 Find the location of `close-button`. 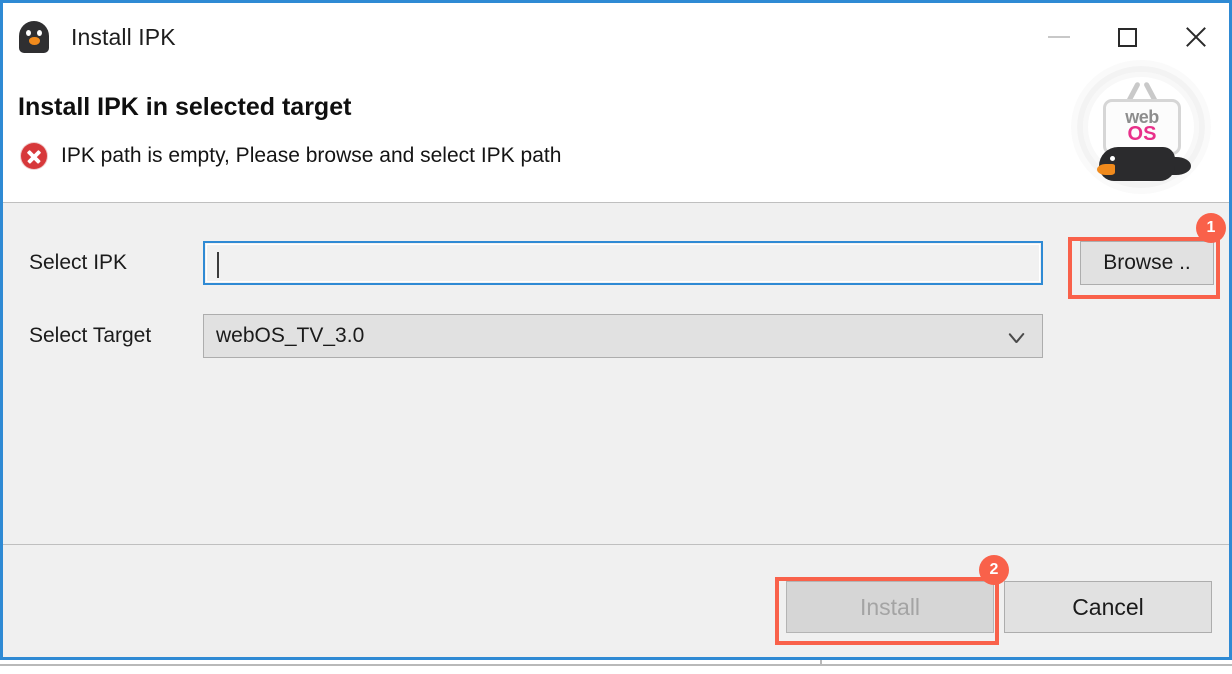

close-button is located at coordinates (1195, 37).